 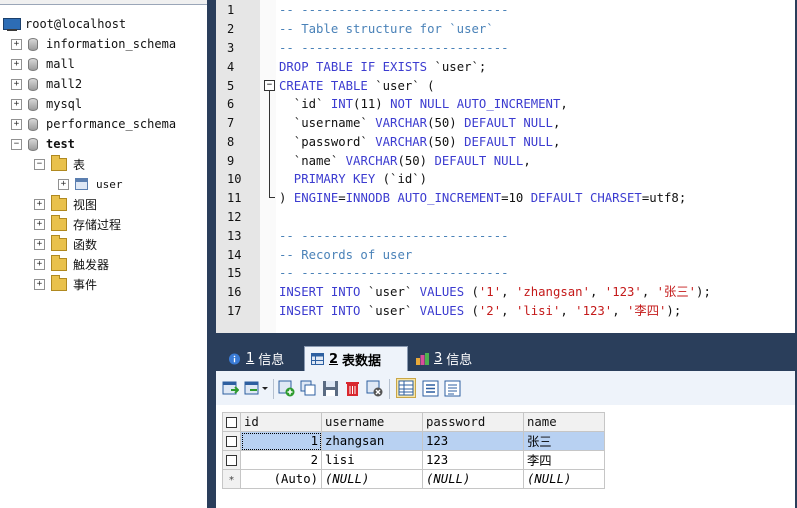 I want to click on import-icon, so click(x=252, y=388).